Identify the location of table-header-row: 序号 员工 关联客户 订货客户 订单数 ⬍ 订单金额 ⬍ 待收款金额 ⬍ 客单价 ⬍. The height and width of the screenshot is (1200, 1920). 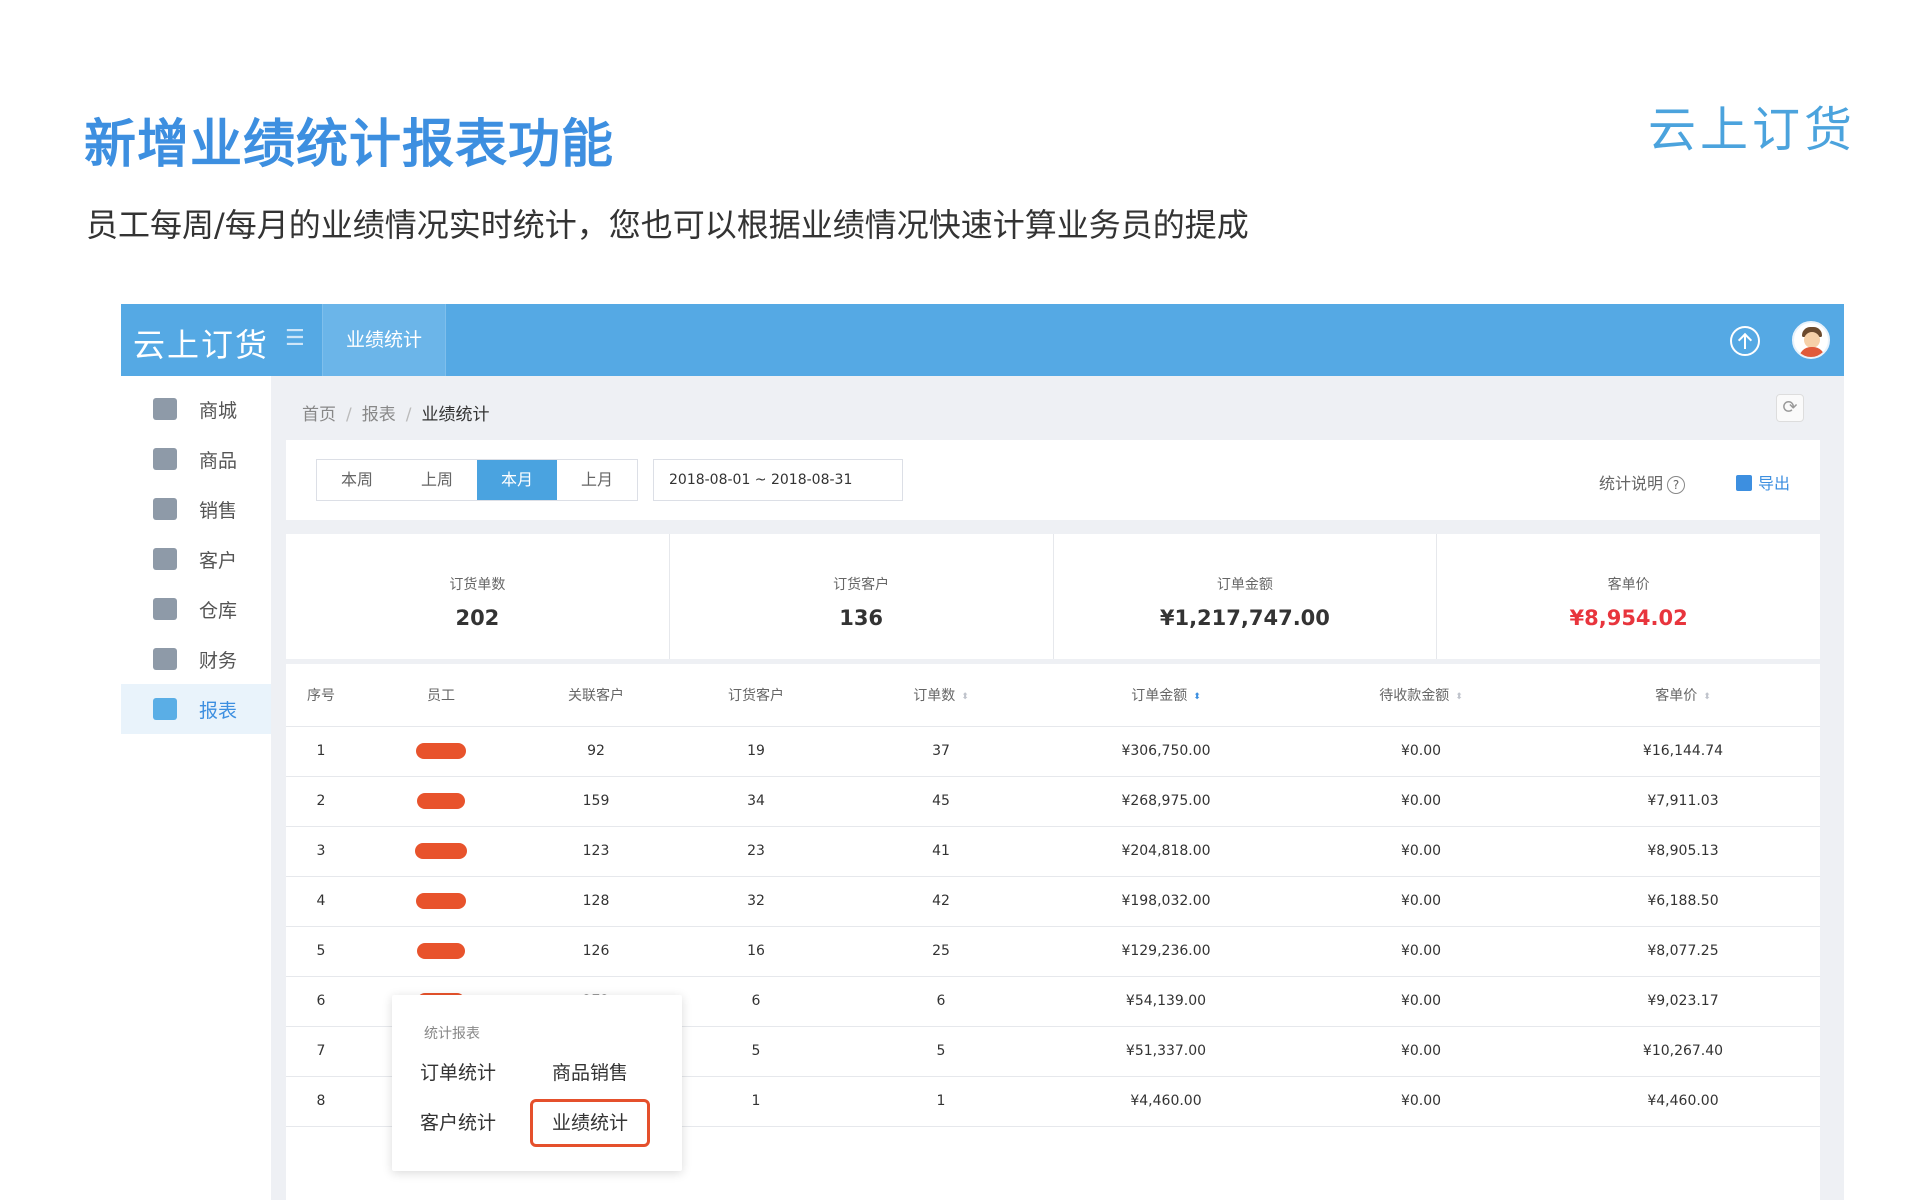
(1053, 695).